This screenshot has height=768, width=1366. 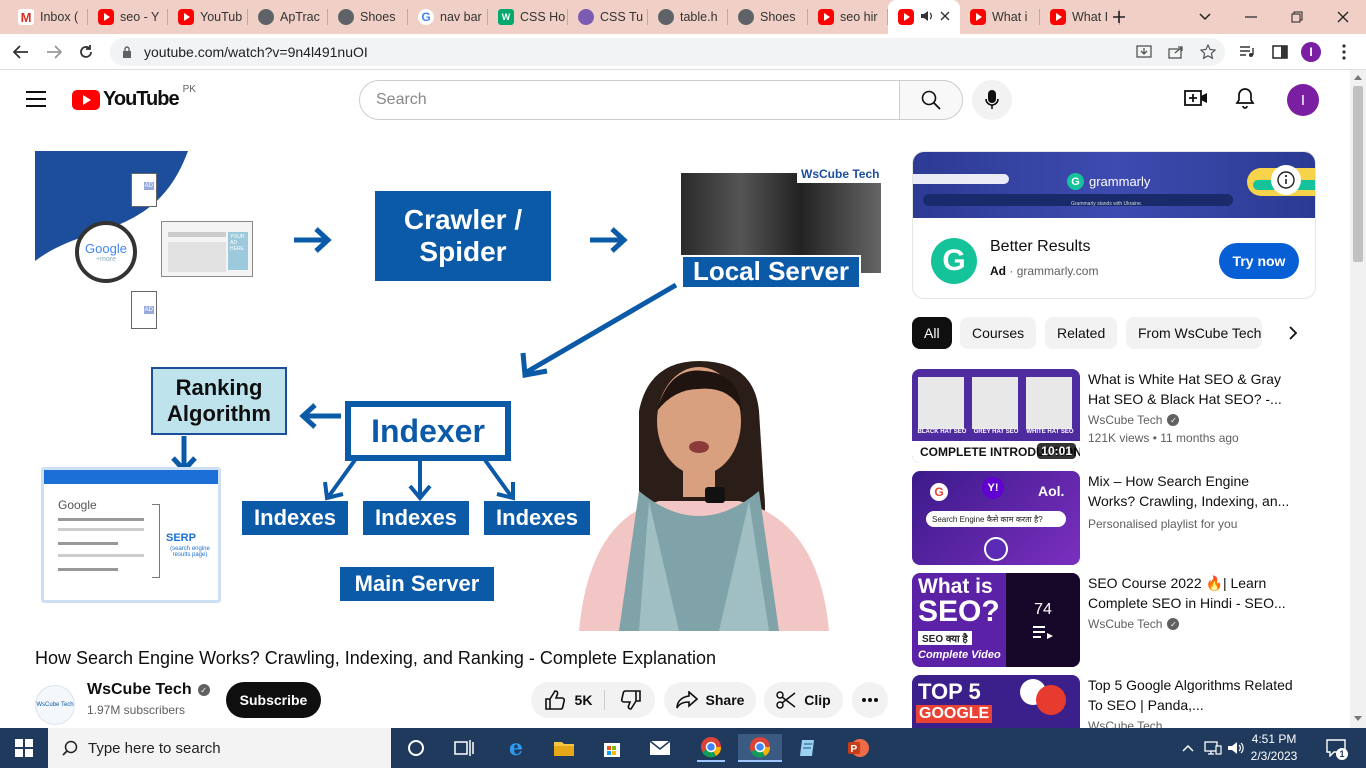 What do you see at coordinates (1286, 180) in the screenshot?
I see `ad-info-button` at bounding box center [1286, 180].